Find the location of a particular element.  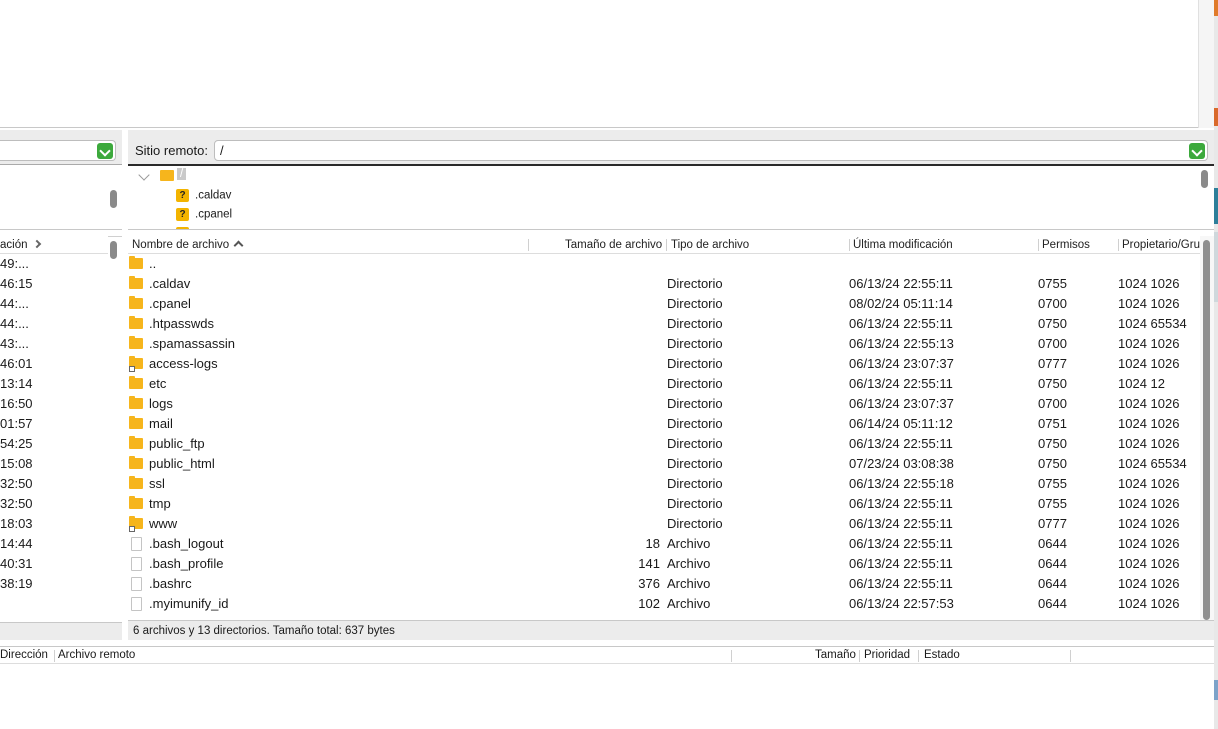

local-tree-view is located at coordinates (61, 197).